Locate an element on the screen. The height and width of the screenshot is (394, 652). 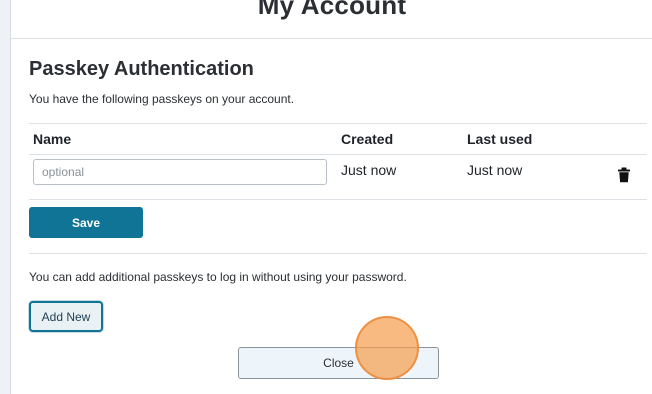
table-row: Just now Just now is located at coordinates (338, 177).